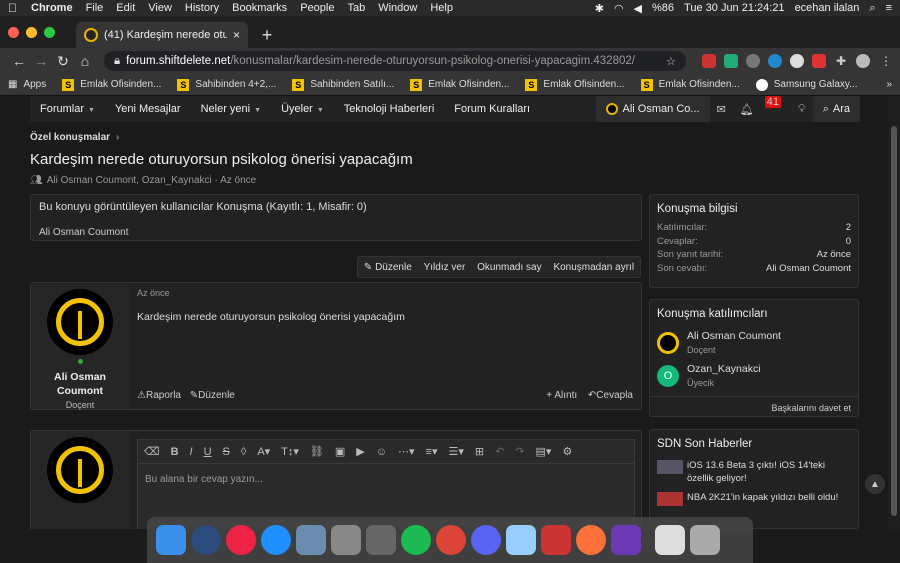  I want to click on menu-file: File, so click(95, 8).